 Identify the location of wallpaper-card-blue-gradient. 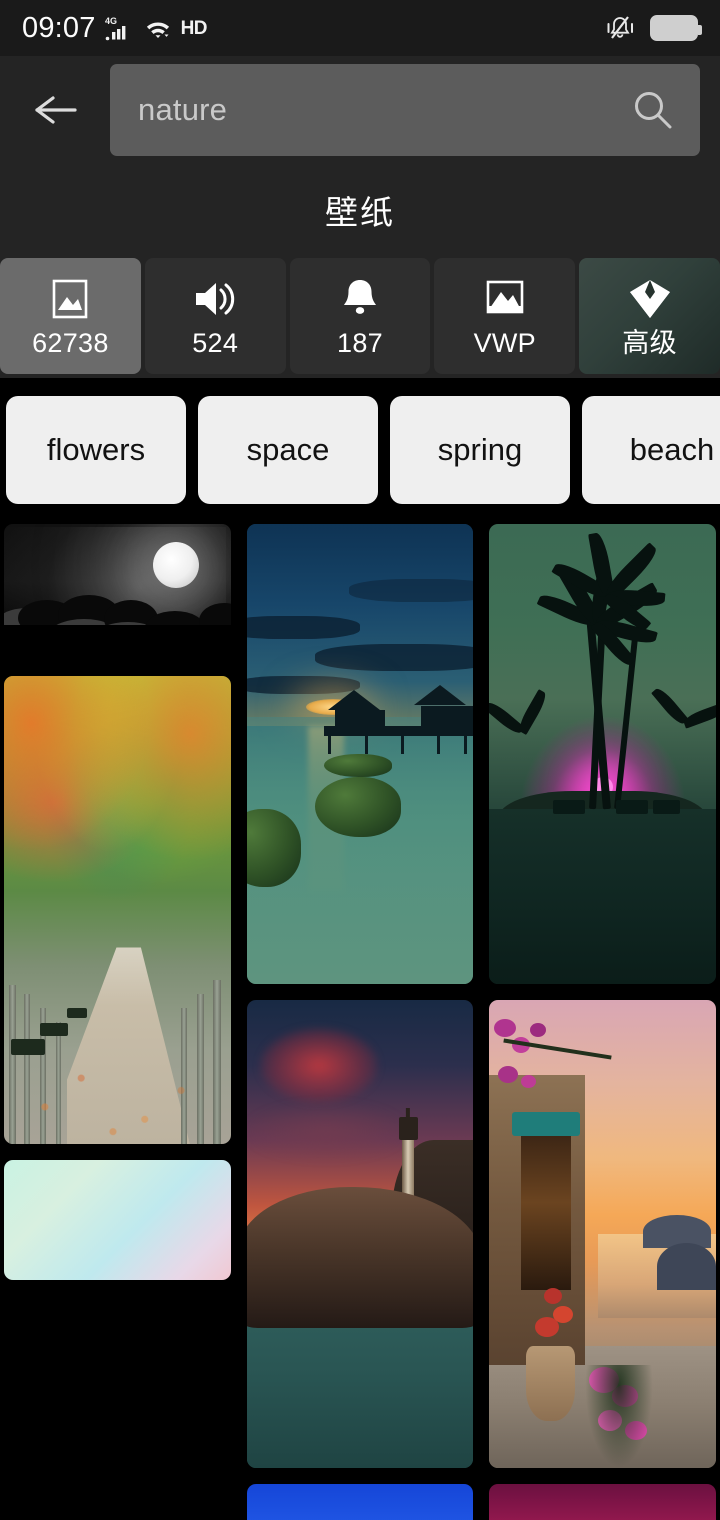
(360, 1502).